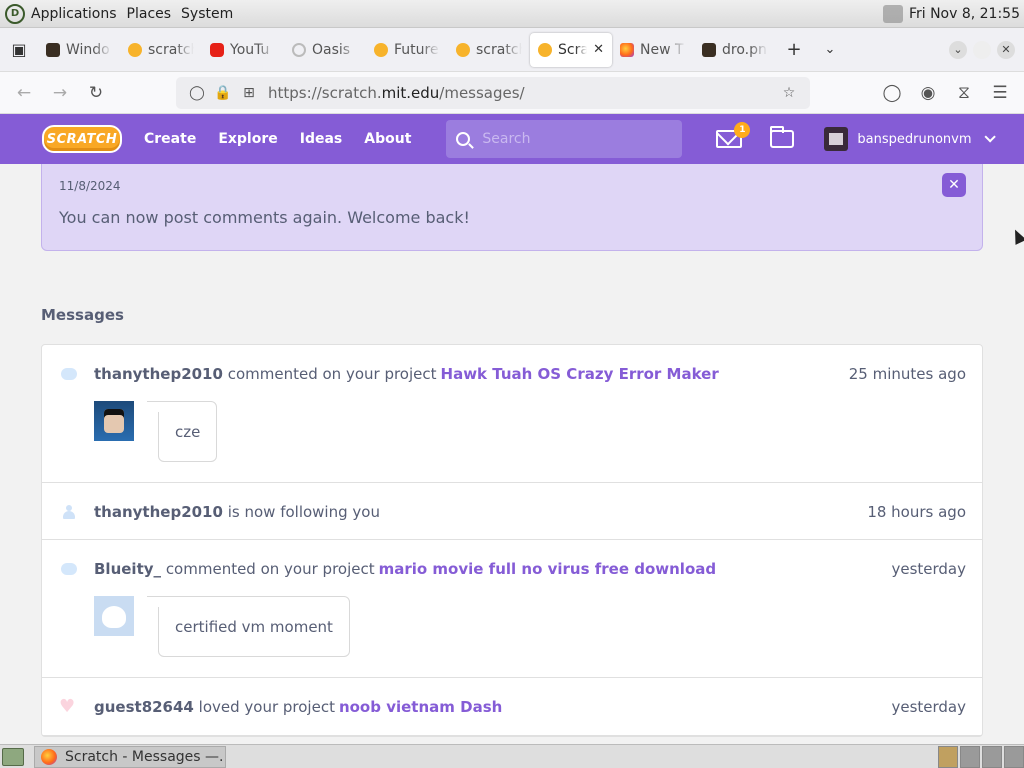 This screenshot has height=768, width=1024. Describe the element at coordinates (964, 93) in the screenshot. I see `extensions-puzzle-icon: ⧖` at that location.